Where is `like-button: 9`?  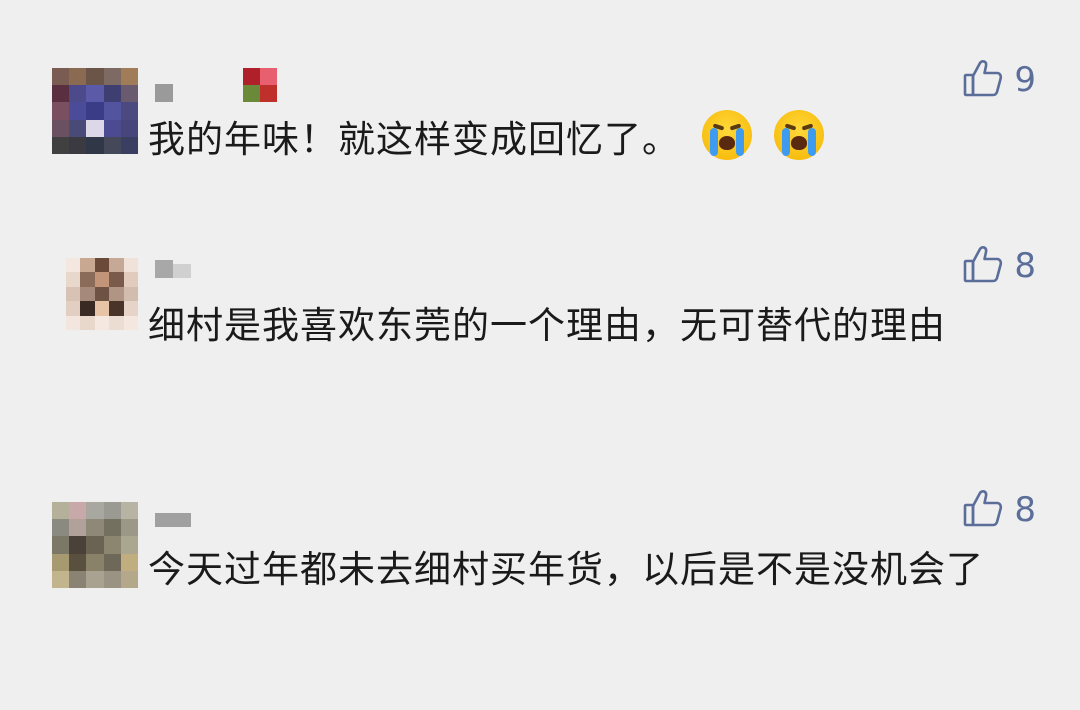
like-button: 9 is located at coordinates (999, 80).